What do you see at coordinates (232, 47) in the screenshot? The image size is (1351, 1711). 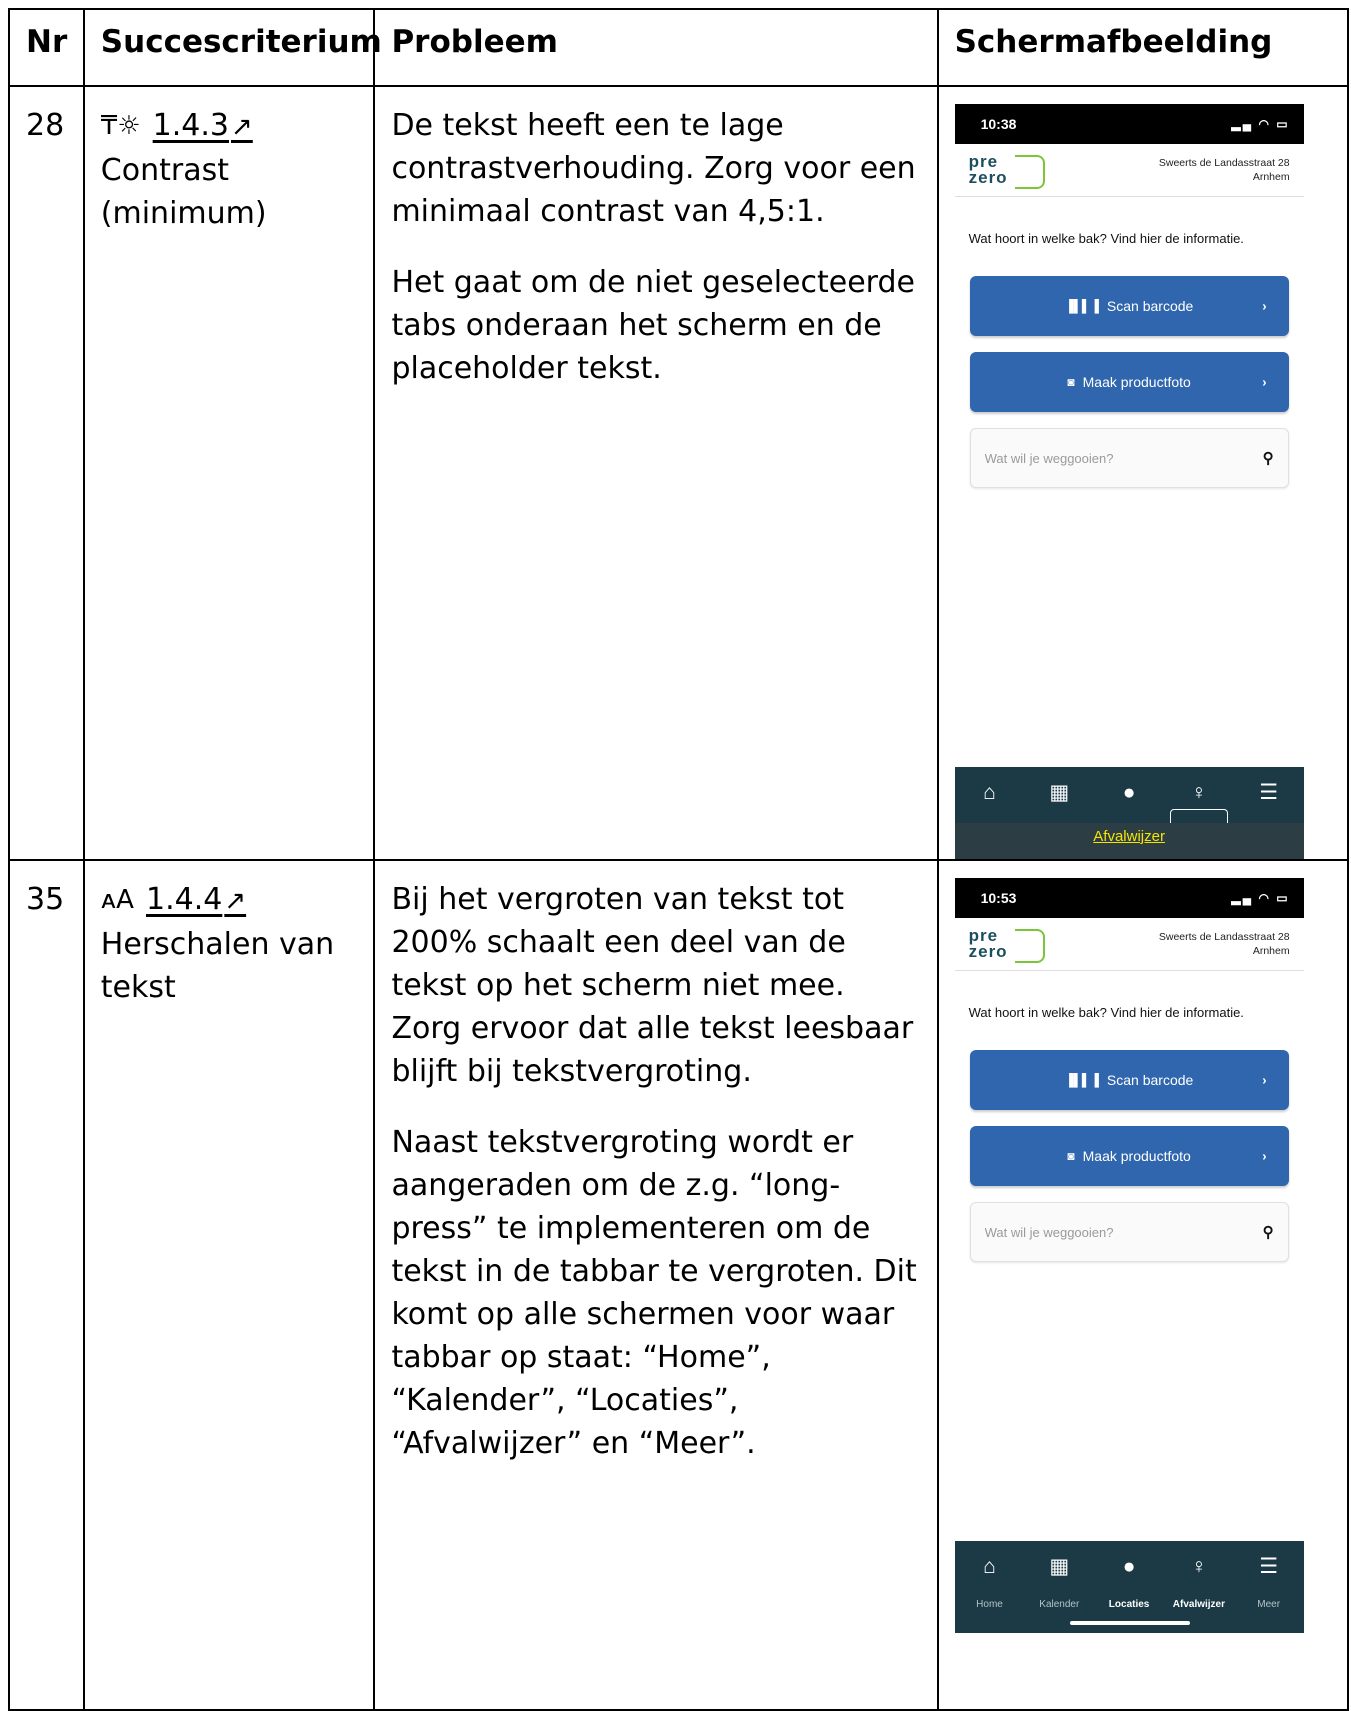 I see `header-criterion: Succescriterium` at bounding box center [232, 47].